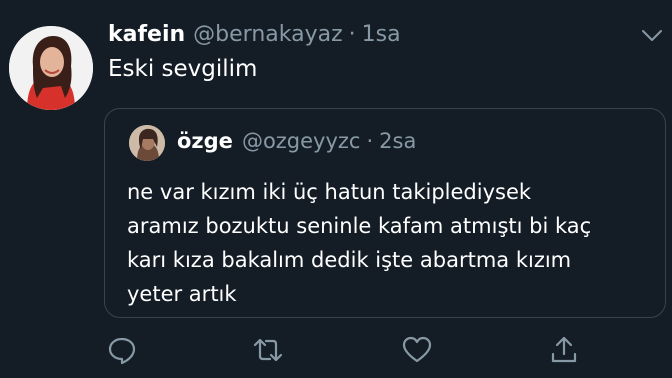  I want to click on chevron-down-icon, so click(652, 36).